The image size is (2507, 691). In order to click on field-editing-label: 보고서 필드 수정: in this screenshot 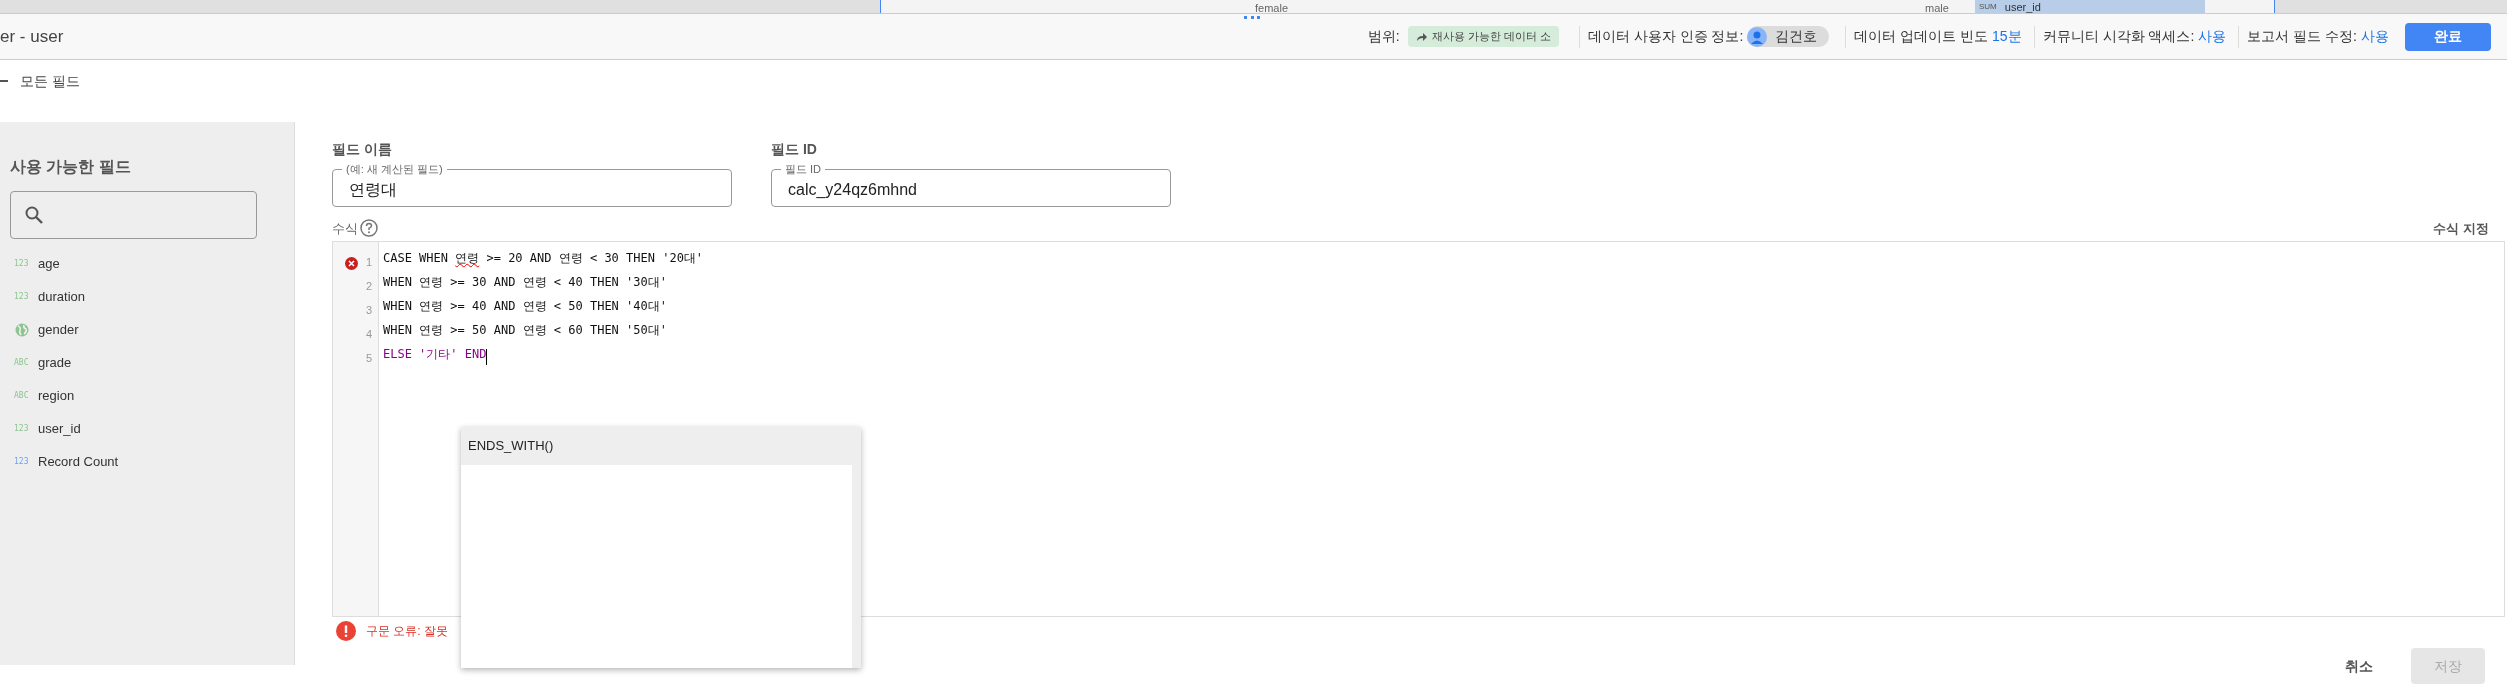, I will do `click(2302, 36)`.